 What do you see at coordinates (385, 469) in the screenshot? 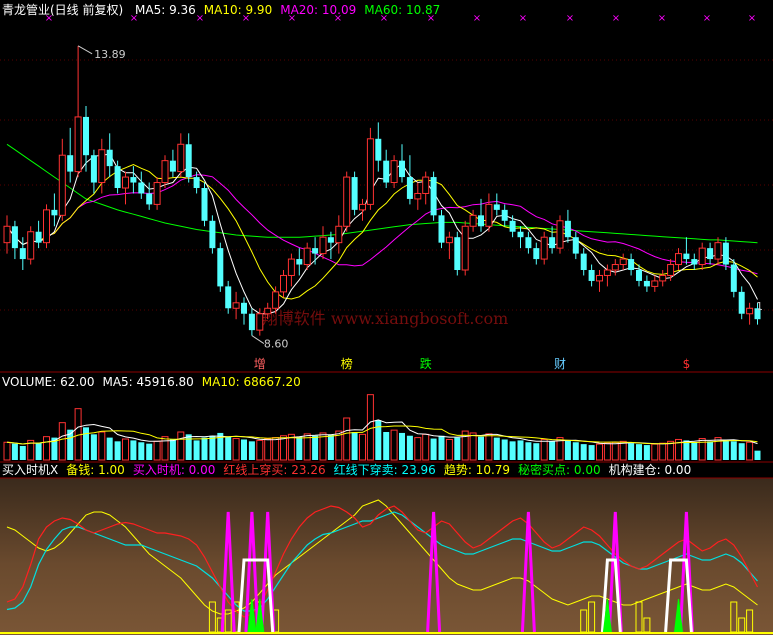
I see `legend-item: 红线下穿卖: 23.96` at bounding box center [385, 469].